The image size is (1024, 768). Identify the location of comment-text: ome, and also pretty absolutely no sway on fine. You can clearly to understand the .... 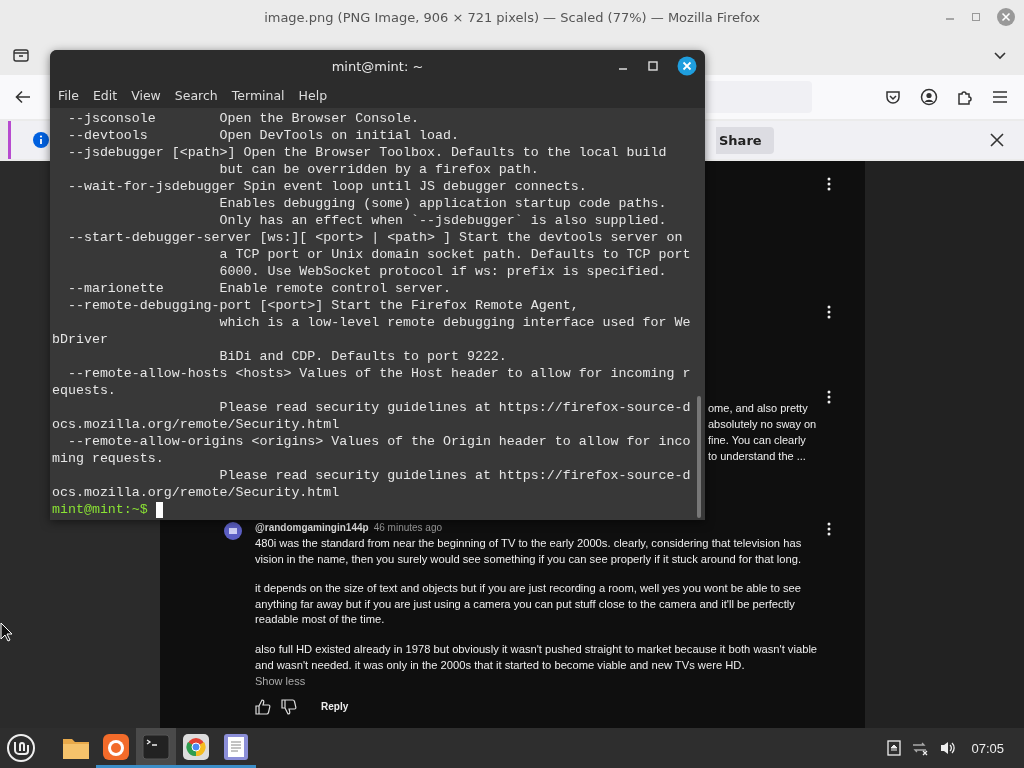
(762, 432).